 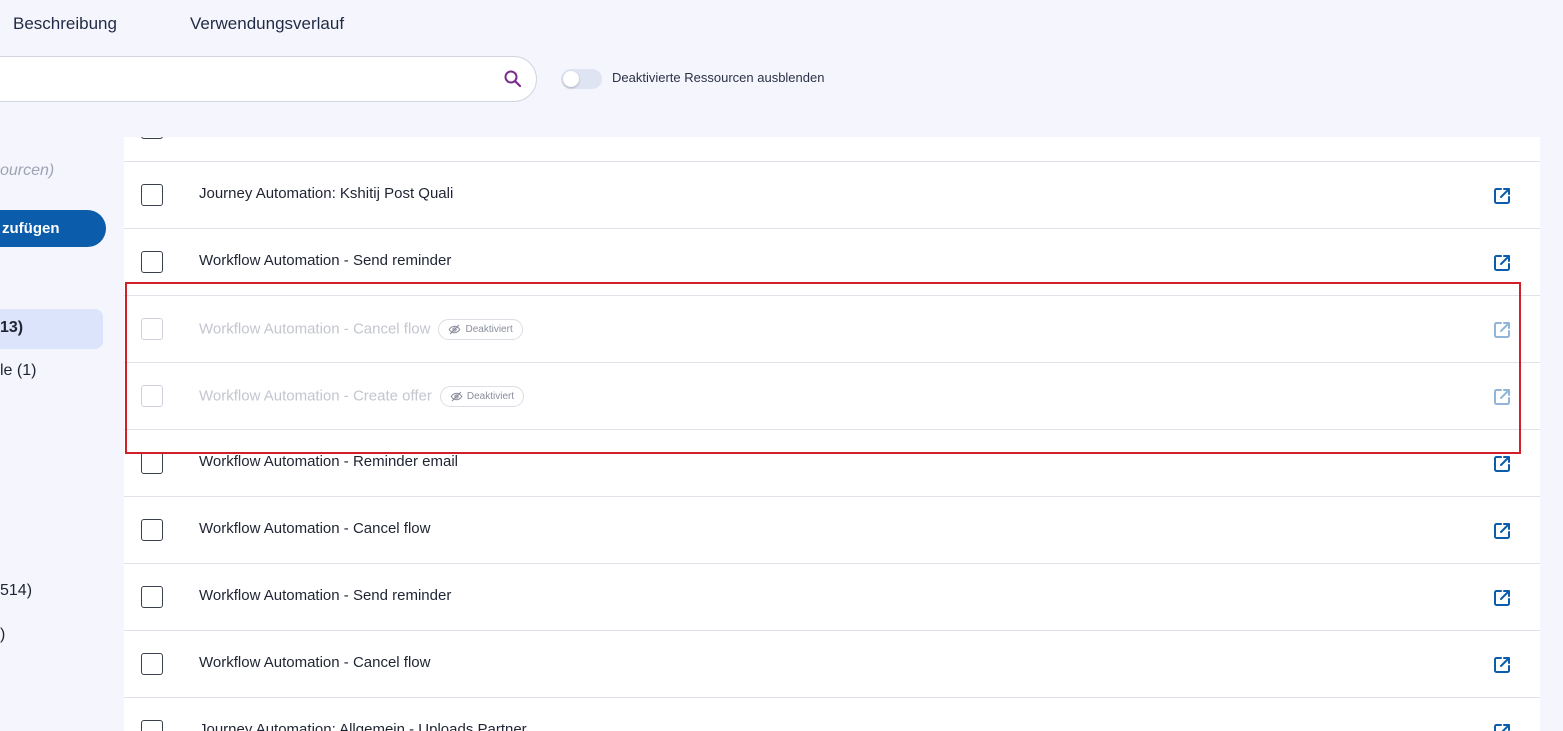 What do you see at coordinates (2, 635) in the screenshot?
I see `sidebar-item-4: )` at bounding box center [2, 635].